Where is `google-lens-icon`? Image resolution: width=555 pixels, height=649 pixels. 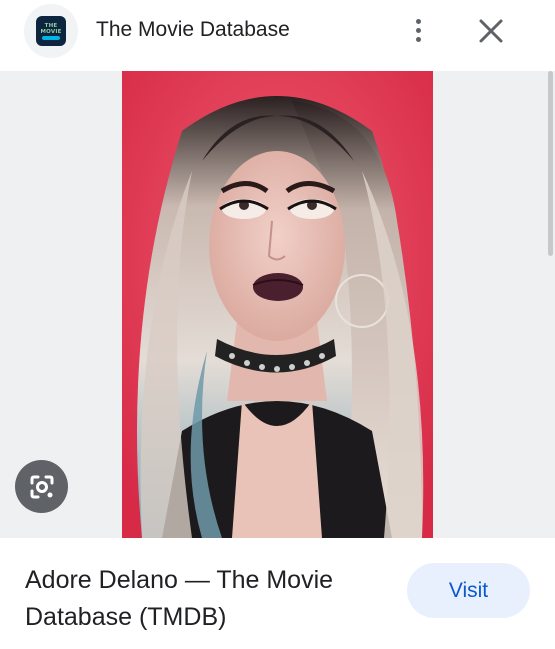 google-lens-icon is located at coordinates (41, 486).